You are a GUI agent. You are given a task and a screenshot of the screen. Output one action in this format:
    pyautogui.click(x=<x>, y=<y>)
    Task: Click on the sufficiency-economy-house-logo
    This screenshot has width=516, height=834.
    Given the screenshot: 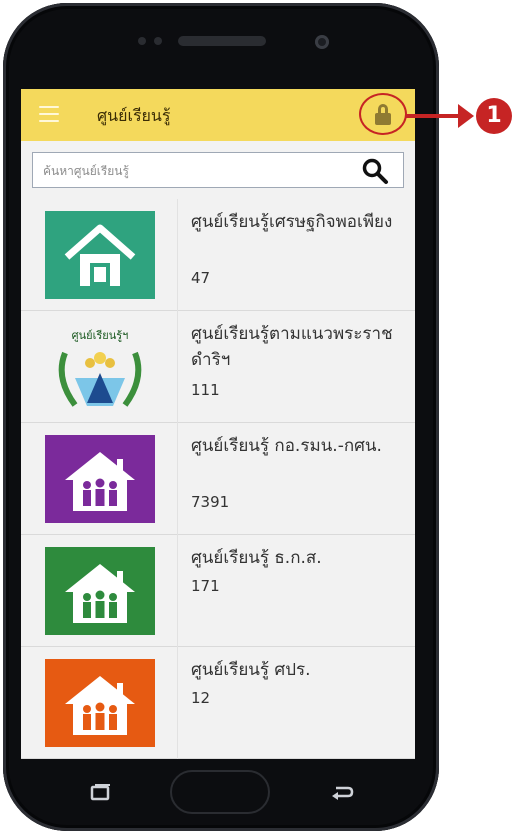 What is the action you would take?
    pyautogui.click(x=100, y=255)
    